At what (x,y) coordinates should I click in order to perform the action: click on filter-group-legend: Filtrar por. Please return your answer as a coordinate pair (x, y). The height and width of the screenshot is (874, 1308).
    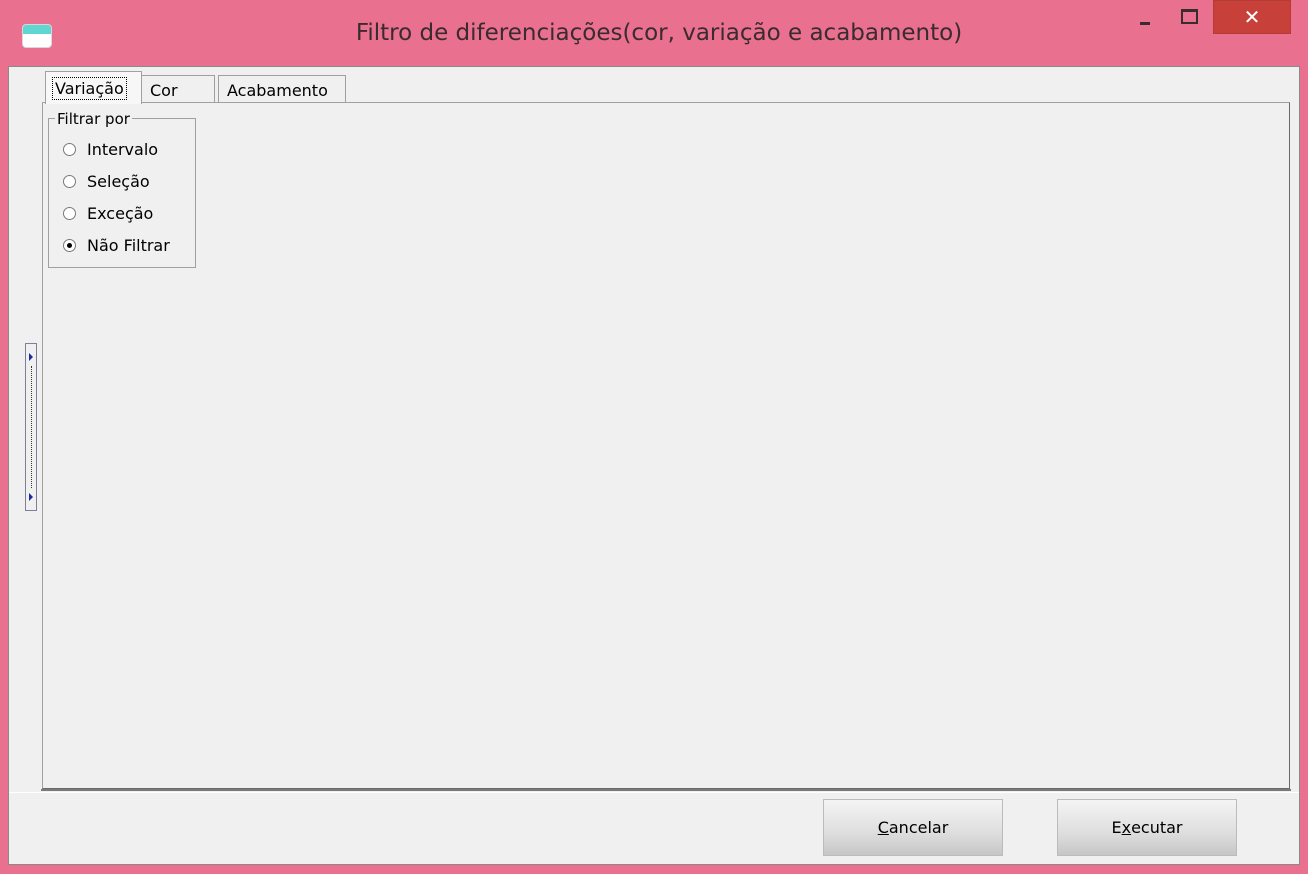
    Looking at the image, I should click on (93, 119).